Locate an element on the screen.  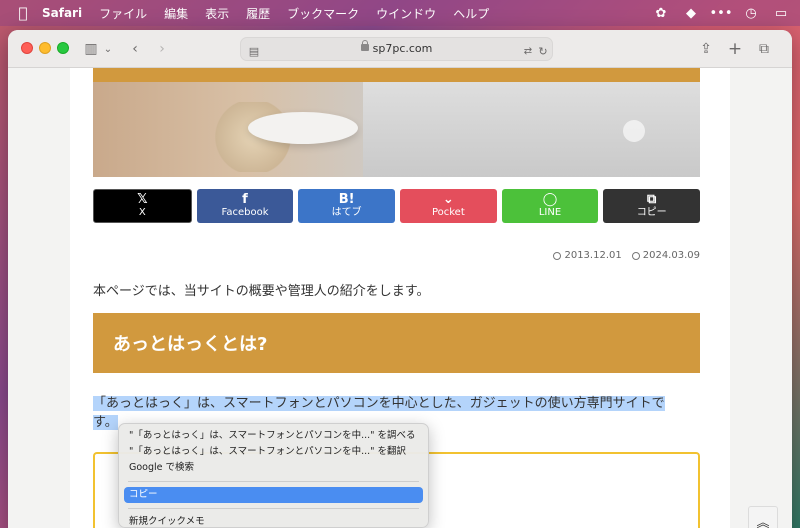
translate-icon: ⇄ is located at coordinates (528, 51).